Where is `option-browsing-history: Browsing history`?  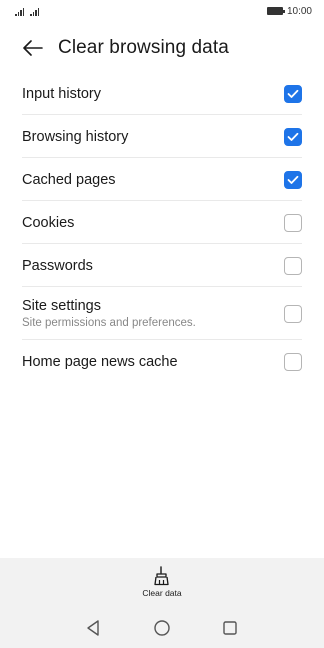 option-browsing-history: Browsing history is located at coordinates (162, 136).